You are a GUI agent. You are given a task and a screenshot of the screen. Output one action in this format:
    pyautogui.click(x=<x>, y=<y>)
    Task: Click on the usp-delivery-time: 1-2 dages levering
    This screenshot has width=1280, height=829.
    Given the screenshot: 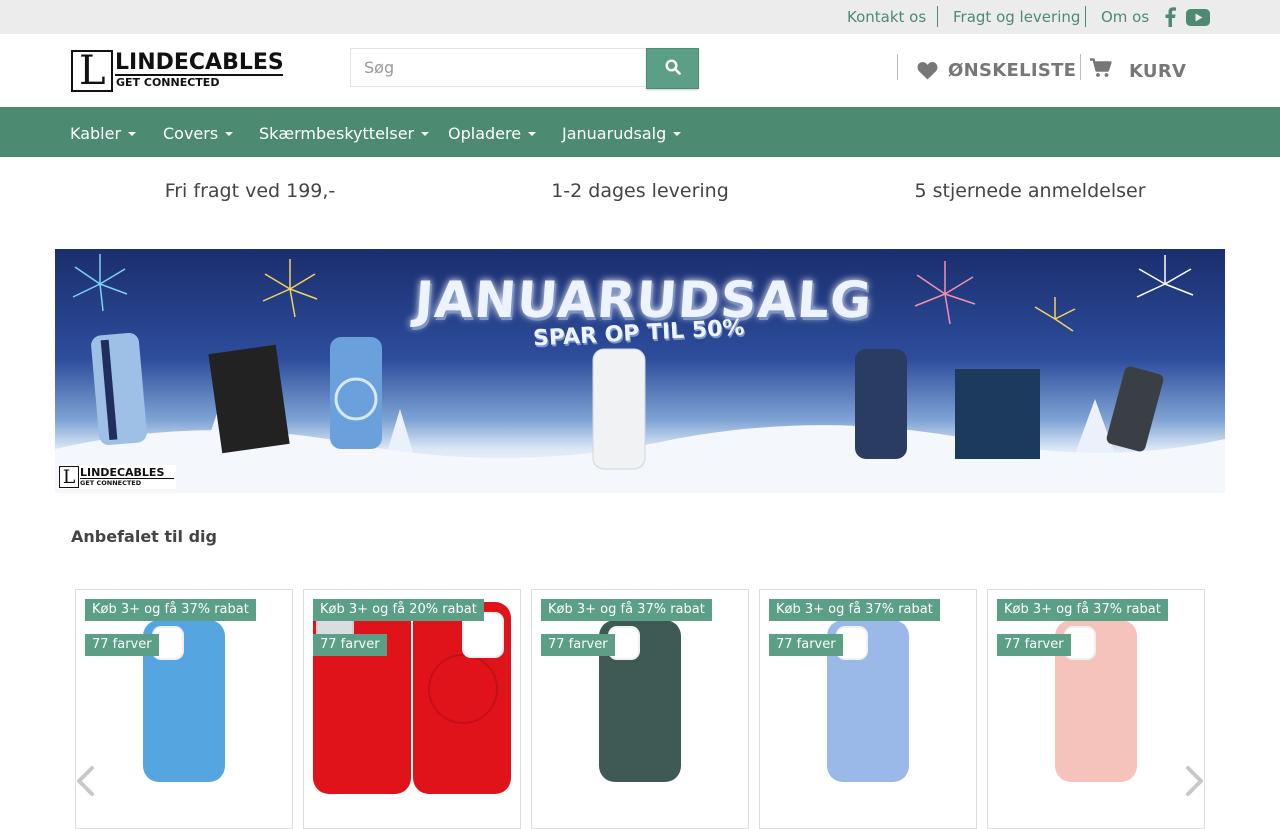 What is the action you would take?
    pyautogui.click(x=640, y=191)
    